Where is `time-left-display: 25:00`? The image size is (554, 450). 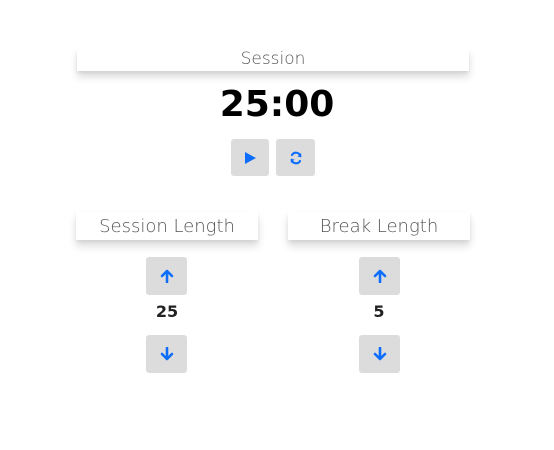
time-left-display: 25:00 is located at coordinates (277, 104).